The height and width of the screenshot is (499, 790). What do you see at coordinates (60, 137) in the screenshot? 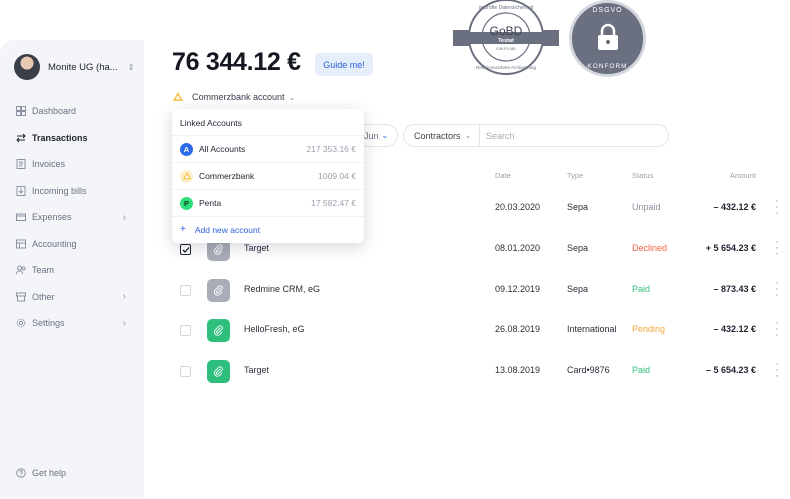
I see `sidebar-item-label: Transactions` at bounding box center [60, 137].